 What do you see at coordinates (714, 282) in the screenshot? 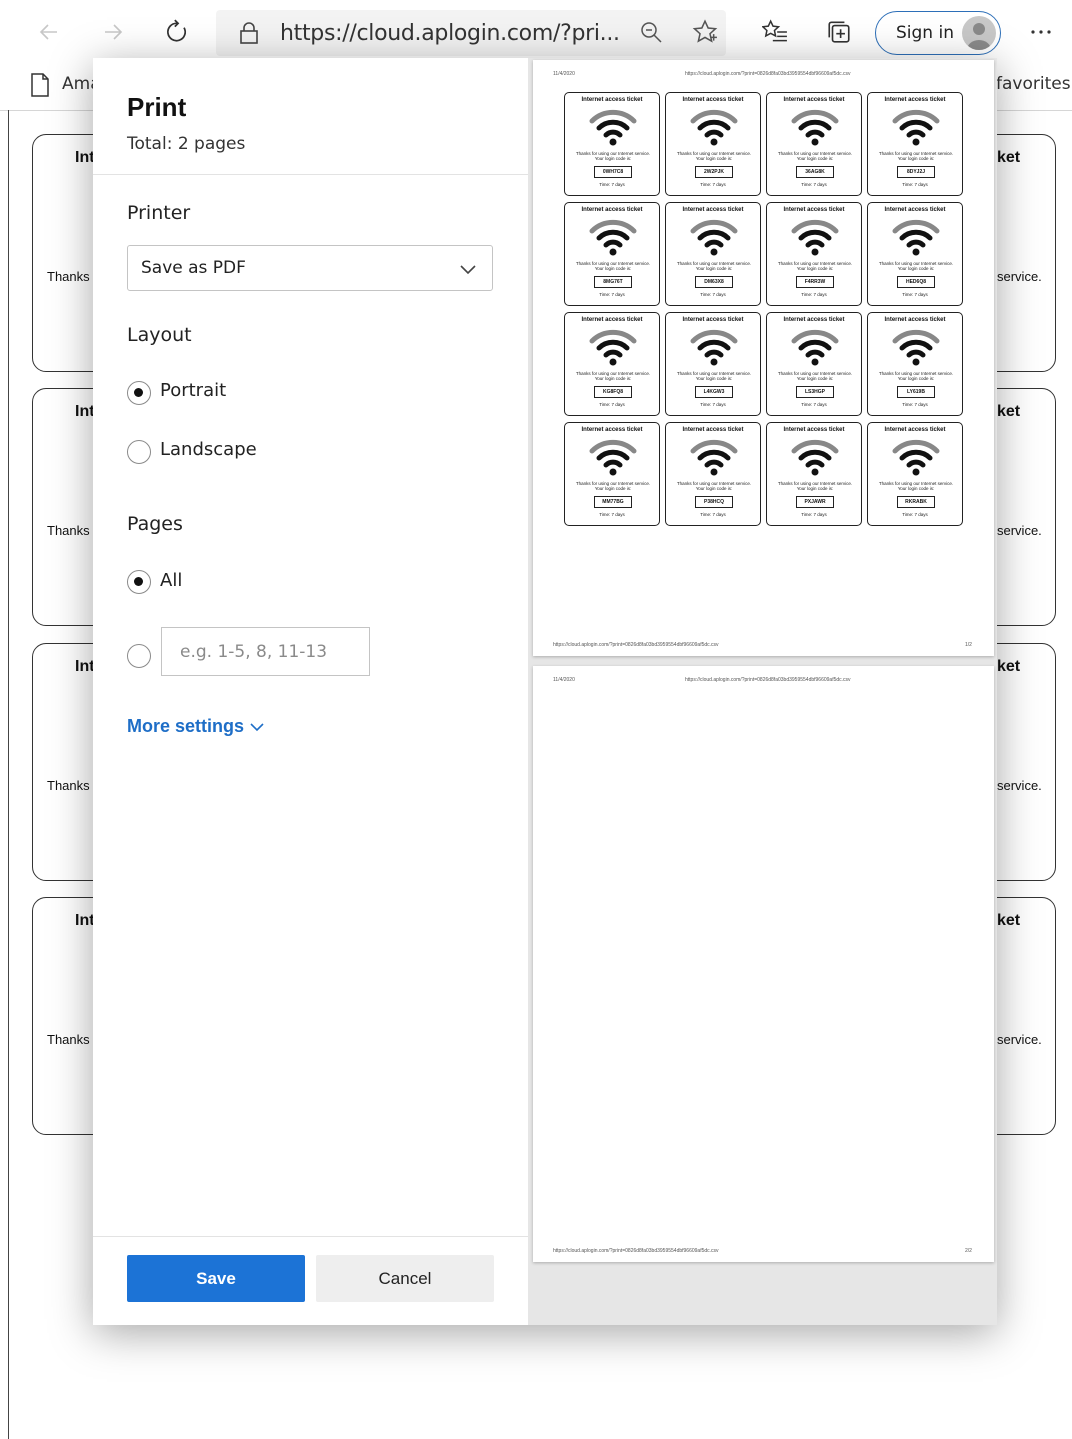
I see `ticket-code: DM63X8` at bounding box center [714, 282].